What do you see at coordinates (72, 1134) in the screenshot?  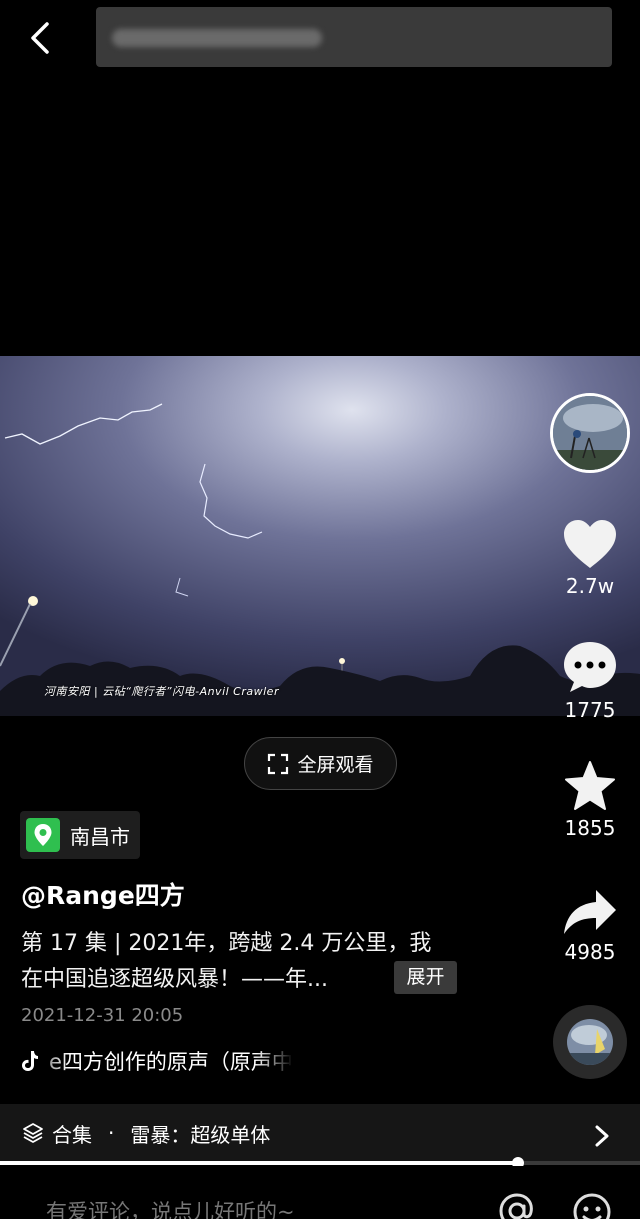 I see `collection-label: 合集` at bounding box center [72, 1134].